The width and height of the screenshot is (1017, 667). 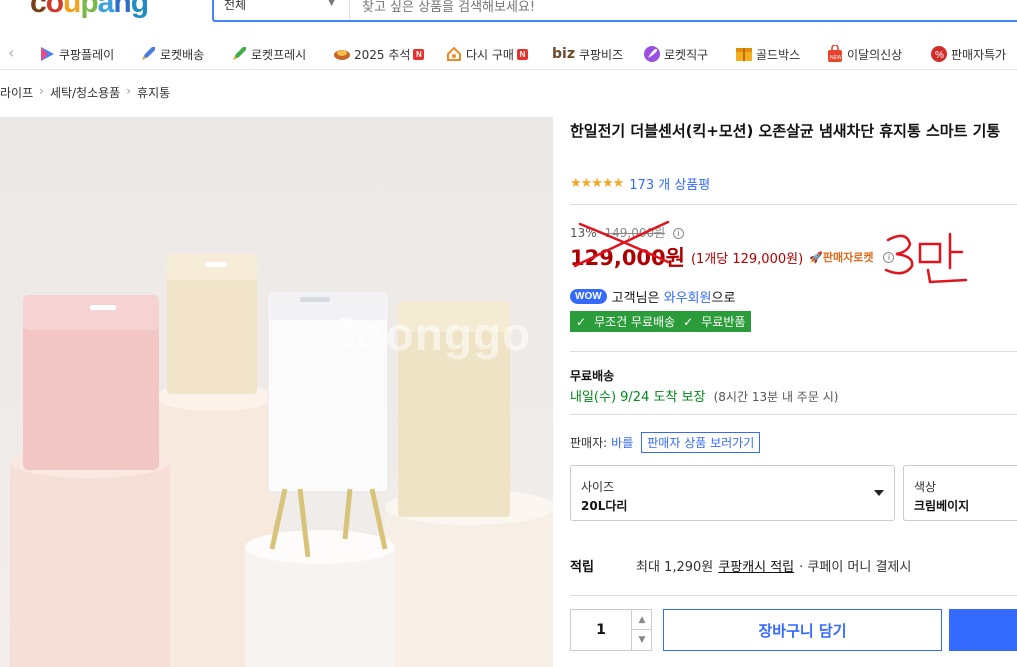 I want to click on repurchase-icon, so click(x=454, y=54).